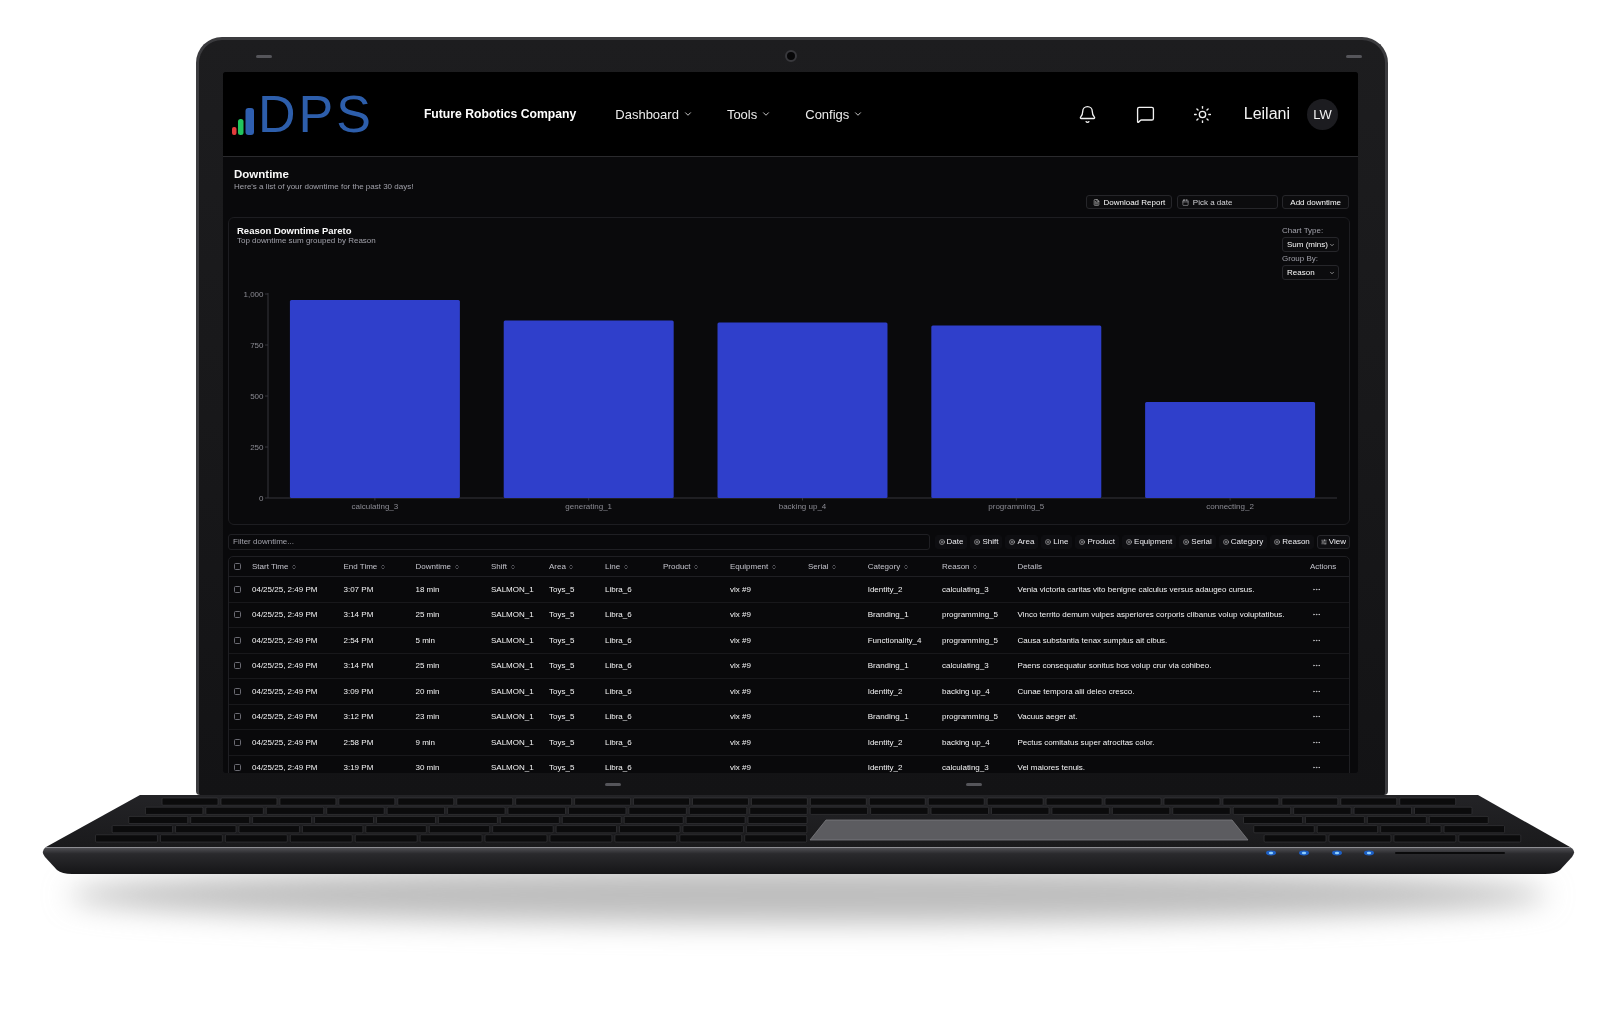  What do you see at coordinates (427, 589) in the screenshot?
I see `table-cell: 18 min` at bounding box center [427, 589].